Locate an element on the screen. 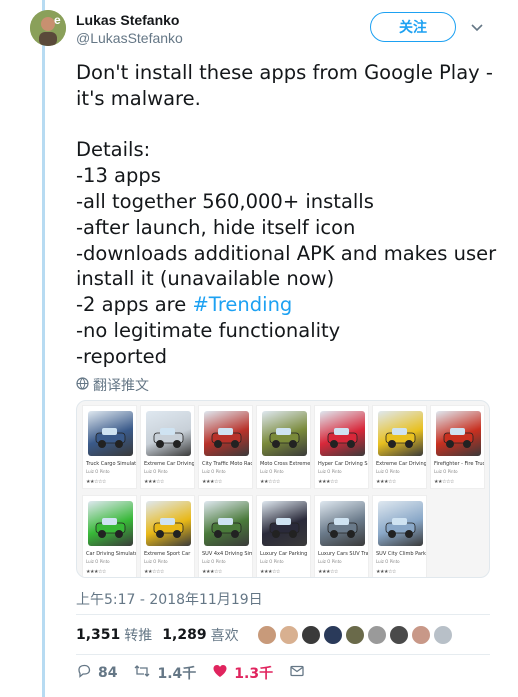 This screenshot has height=697, width=518. translate-tweet-link: 翻译推文 is located at coordinates (112, 385).